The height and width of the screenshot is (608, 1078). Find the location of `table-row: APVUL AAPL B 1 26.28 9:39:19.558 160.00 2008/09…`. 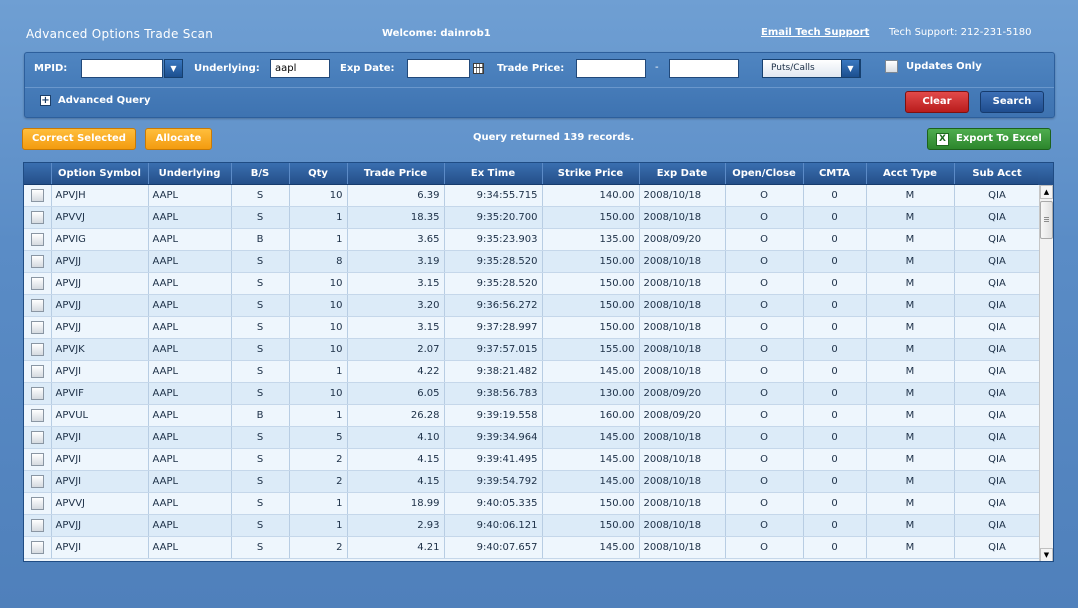

table-row: APVUL AAPL B 1 26.28 9:39:19.558 160.00 2008/09… is located at coordinates (532, 415).